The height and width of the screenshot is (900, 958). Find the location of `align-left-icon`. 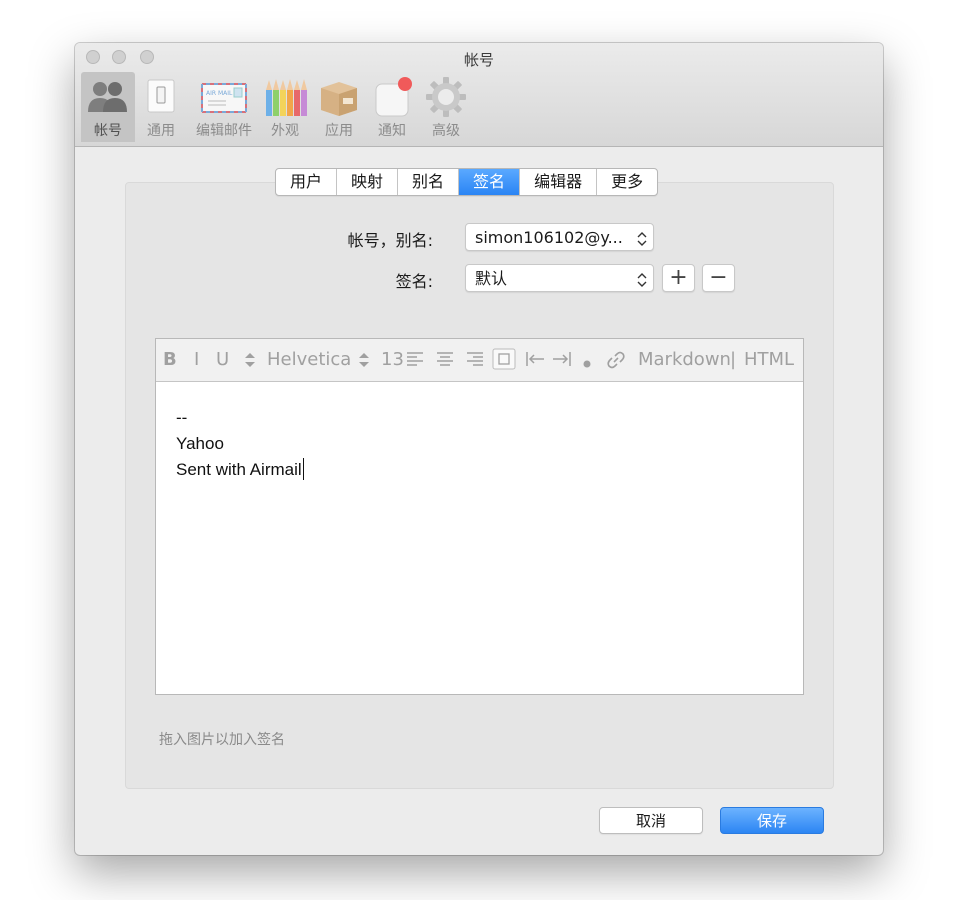

align-left-icon is located at coordinates (415, 361).